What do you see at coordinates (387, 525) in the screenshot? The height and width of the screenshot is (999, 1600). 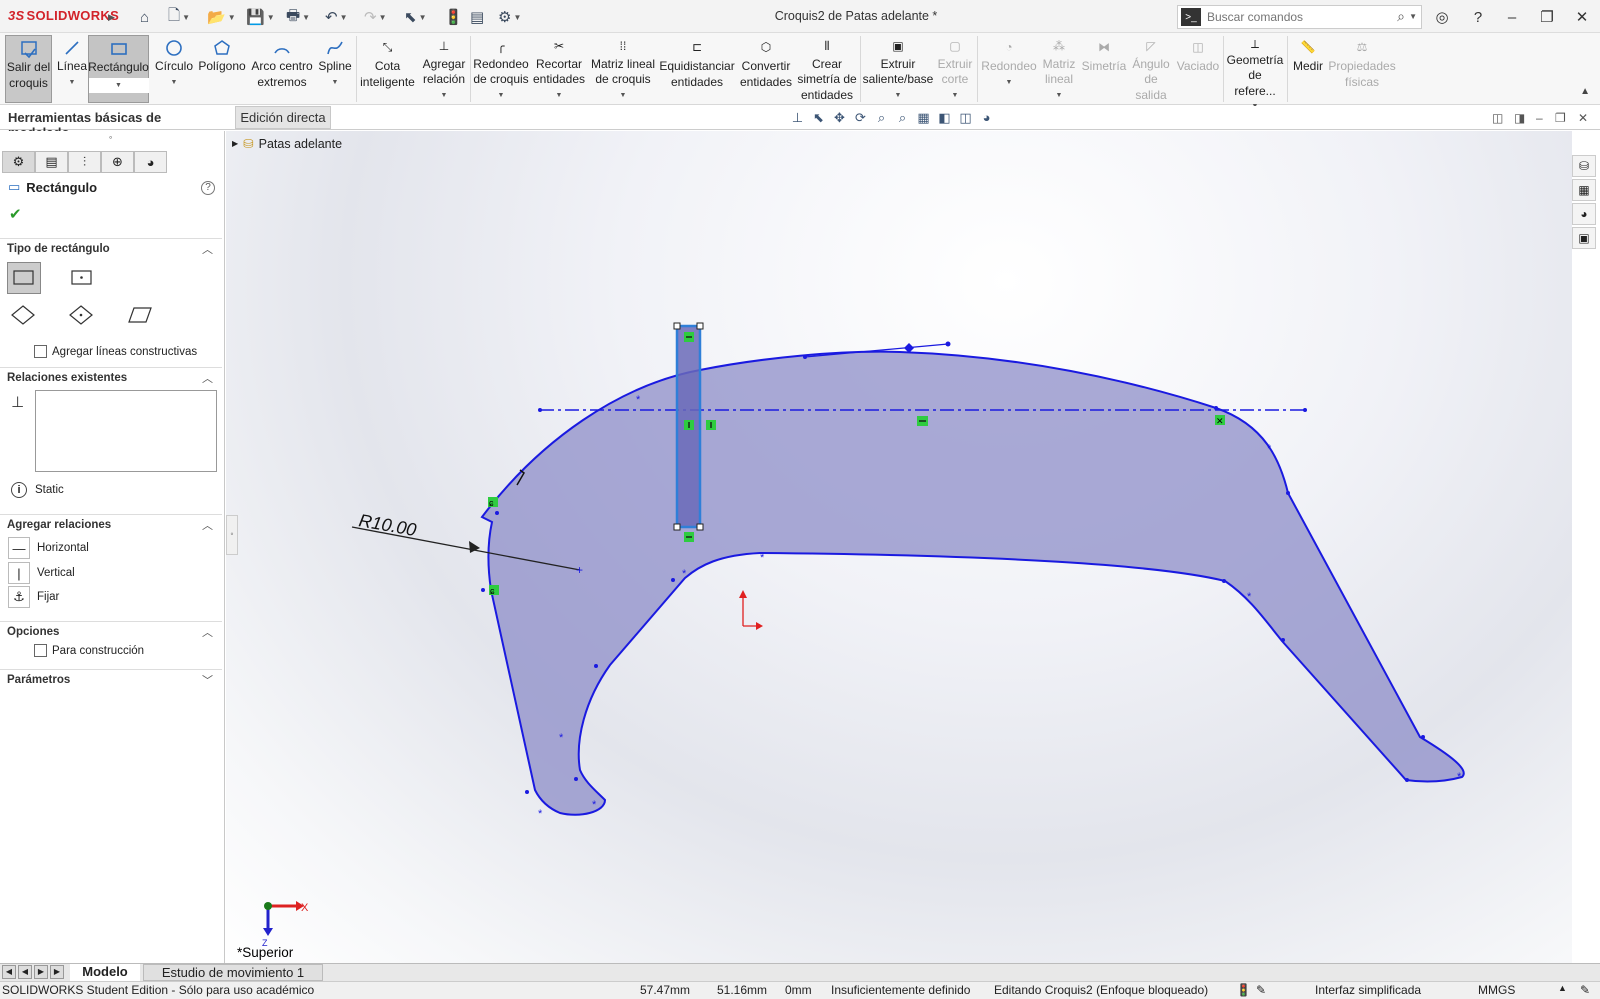 I see `radius-dimension-label: R10.00` at bounding box center [387, 525].